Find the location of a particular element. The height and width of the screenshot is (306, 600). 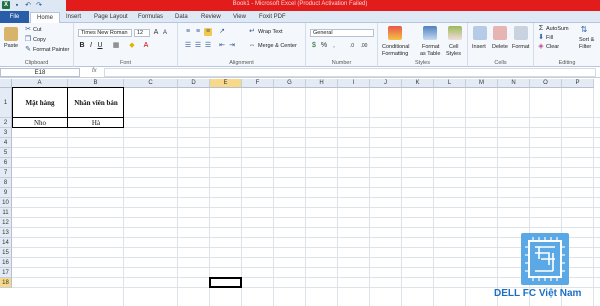

row-header-17: 17 is located at coordinates (6, 273).